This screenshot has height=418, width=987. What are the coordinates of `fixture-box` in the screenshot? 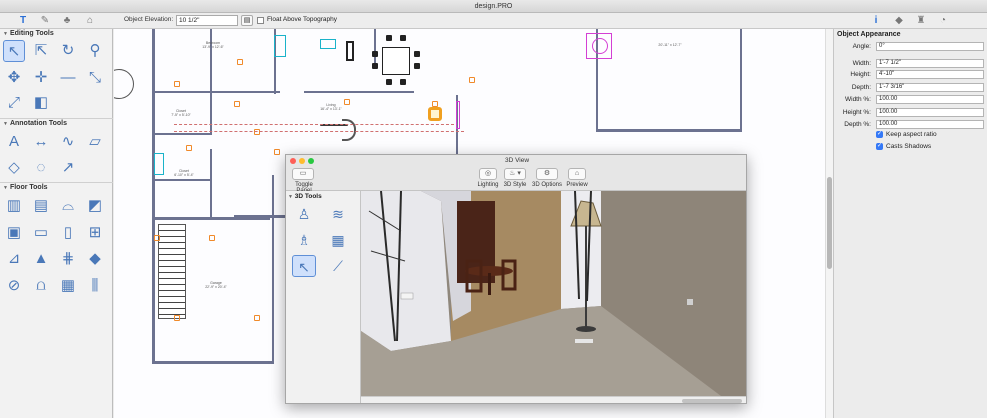 It's located at (599, 46).